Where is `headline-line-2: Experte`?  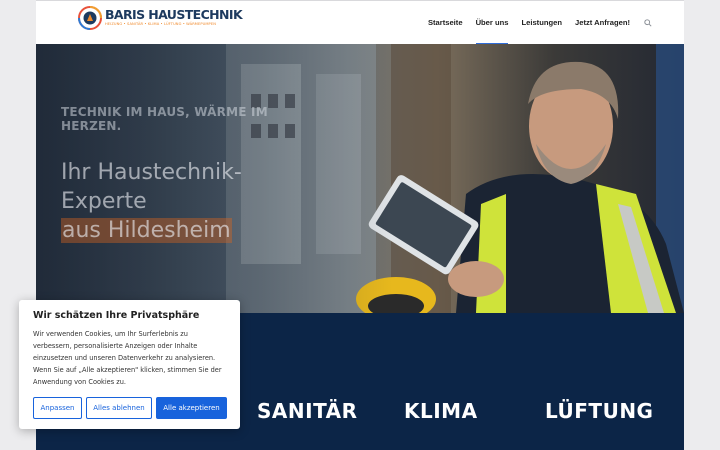
headline-line-2: Experte is located at coordinates (104, 201).